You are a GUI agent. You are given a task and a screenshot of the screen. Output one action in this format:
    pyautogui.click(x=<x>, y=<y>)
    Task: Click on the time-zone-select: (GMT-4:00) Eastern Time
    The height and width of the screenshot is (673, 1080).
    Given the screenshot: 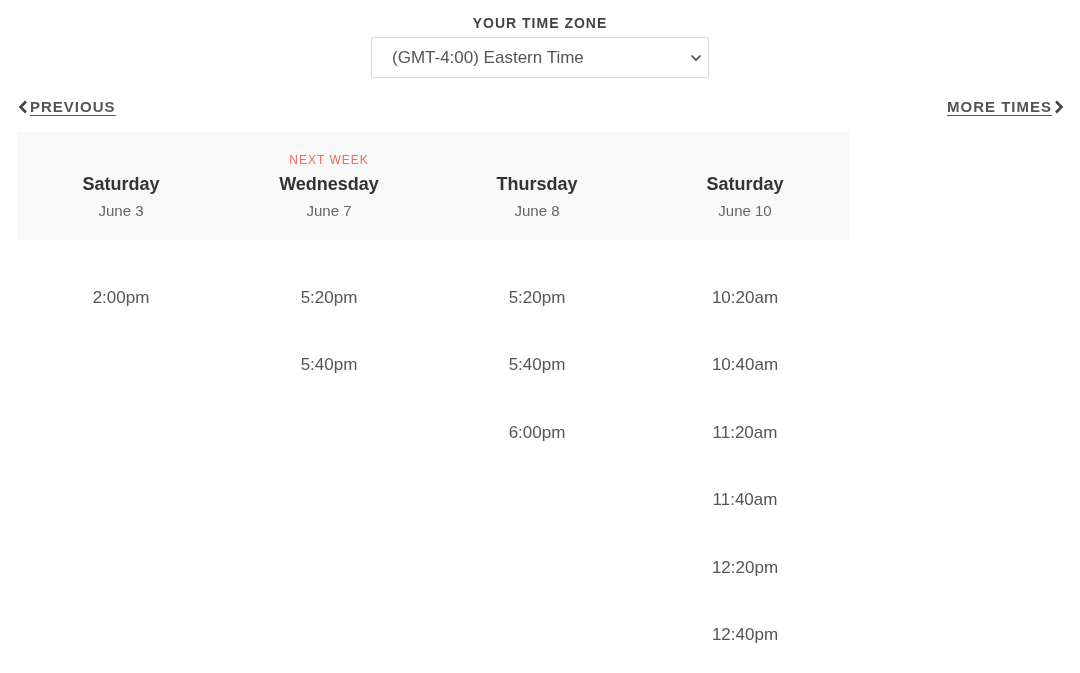 What is the action you would take?
    pyautogui.click(x=540, y=57)
    